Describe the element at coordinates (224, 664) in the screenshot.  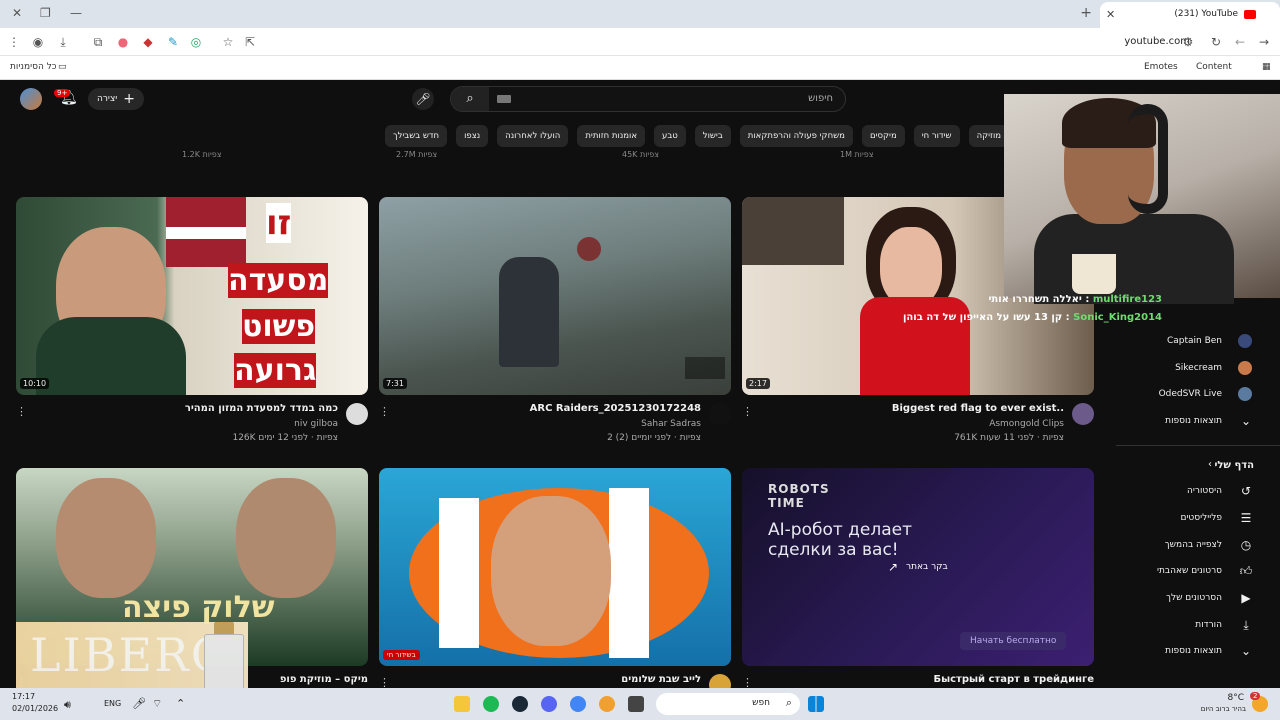
I see `perfume-bottle-icon` at that location.